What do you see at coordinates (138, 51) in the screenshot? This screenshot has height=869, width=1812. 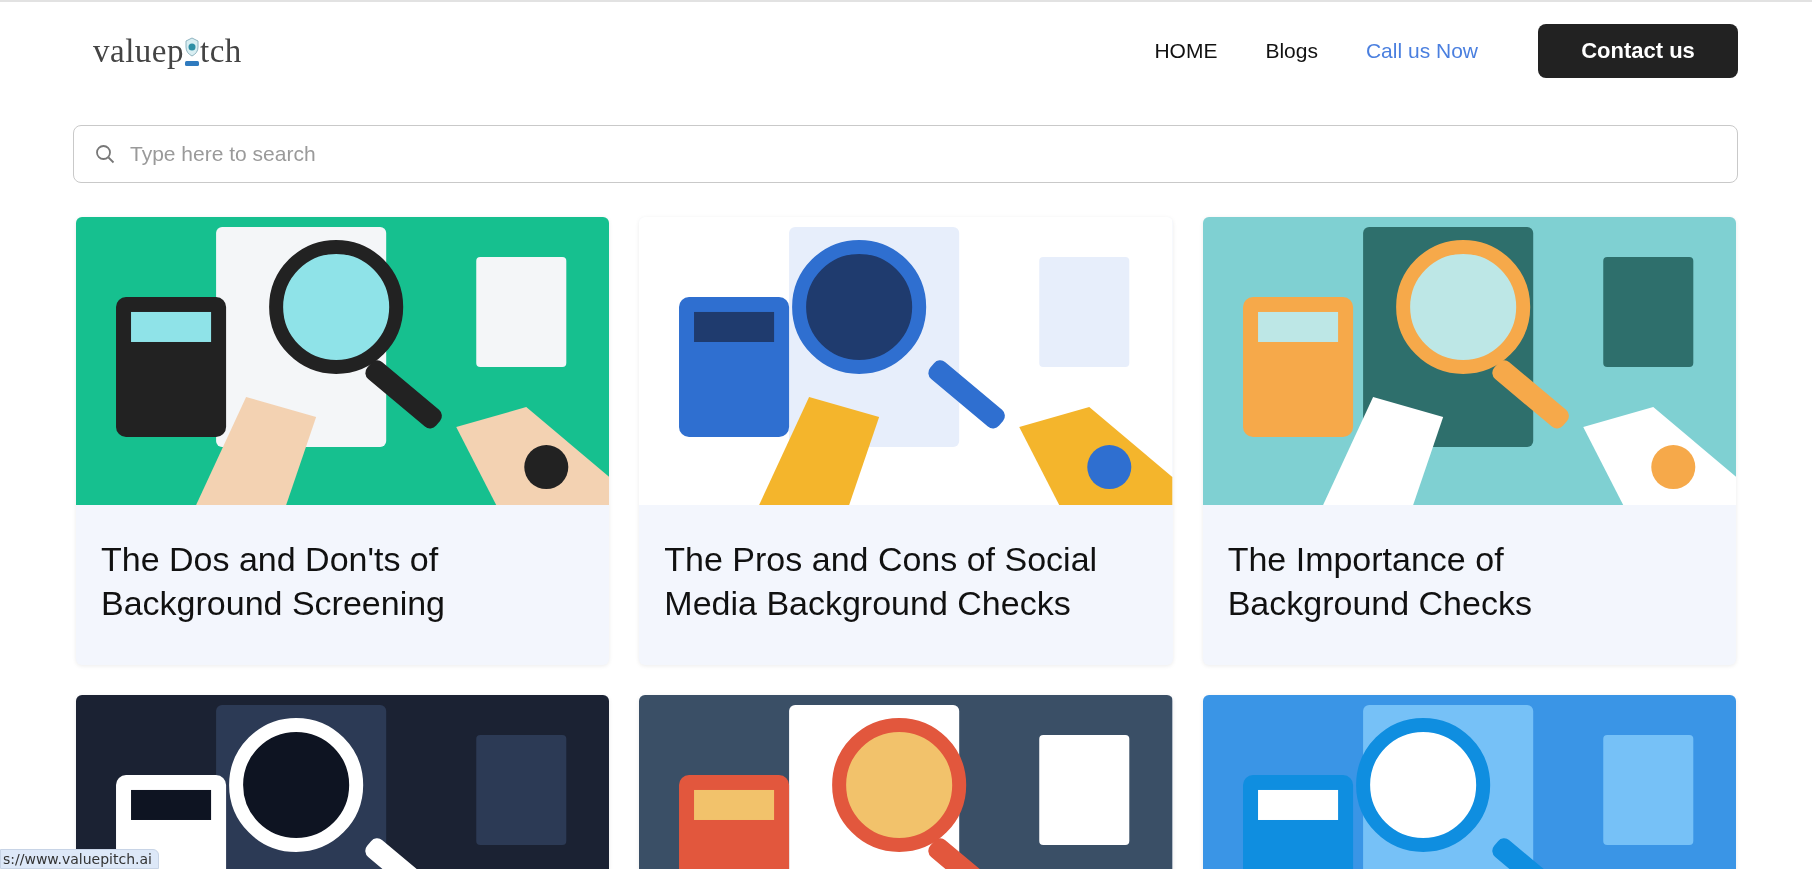 I see `logo-text: valuep` at bounding box center [138, 51].